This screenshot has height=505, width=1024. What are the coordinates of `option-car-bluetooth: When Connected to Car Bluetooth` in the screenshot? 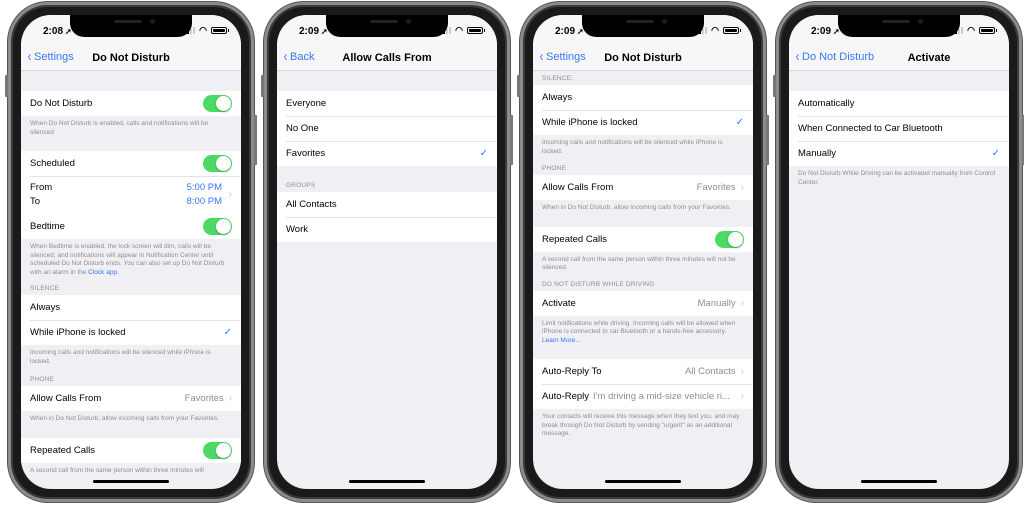 It's located at (899, 128).